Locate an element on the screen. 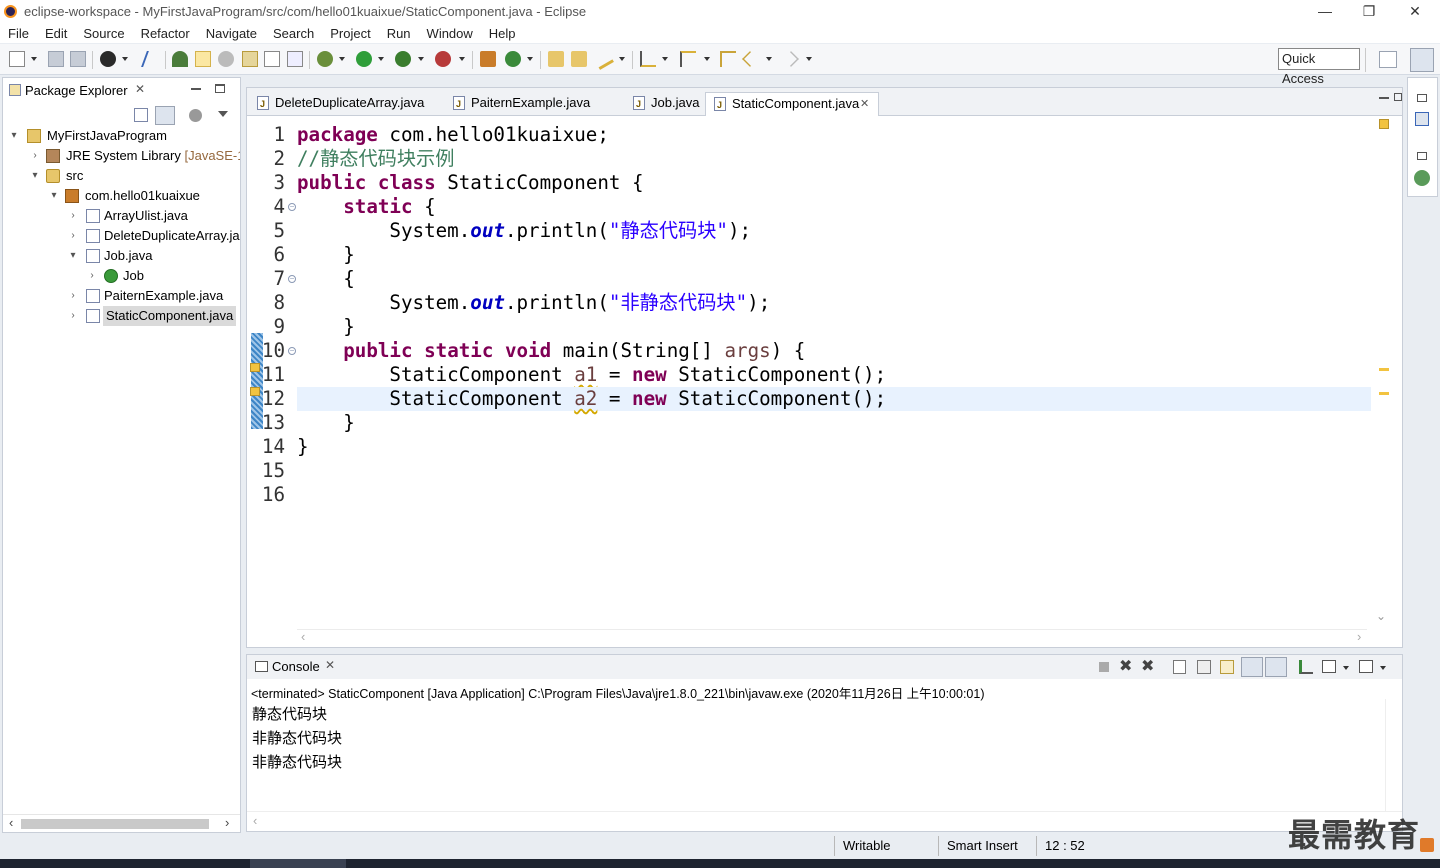  menu-file: File is located at coordinates (18, 33).